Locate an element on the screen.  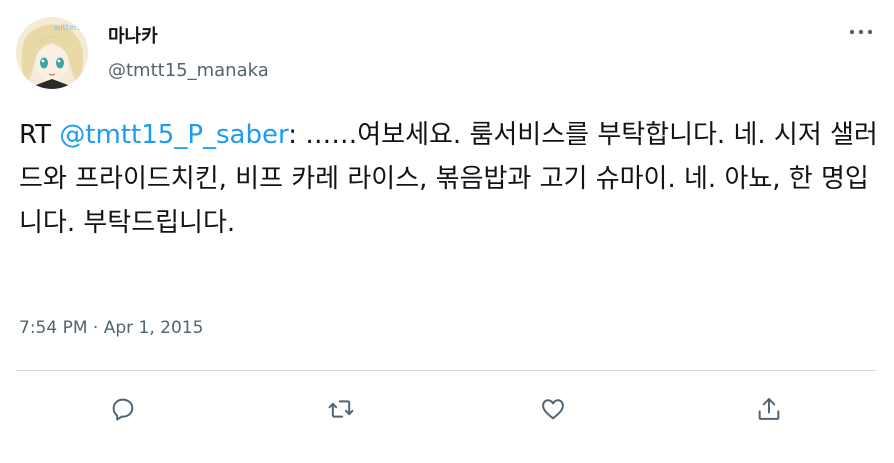
user-handle: @tmtt15_manaka is located at coordinates (188, 70).